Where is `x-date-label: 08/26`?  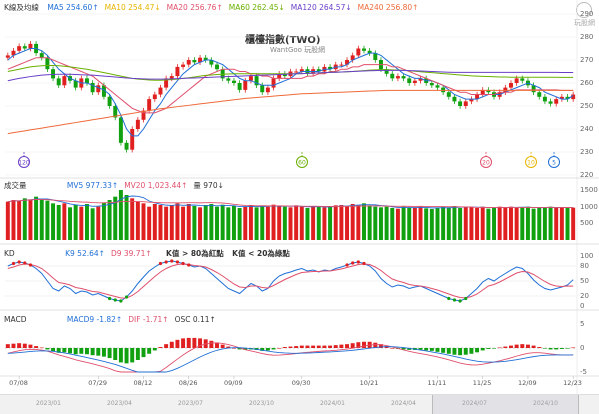 x-date-label: 08/26 is located at coordinates (188, 383).